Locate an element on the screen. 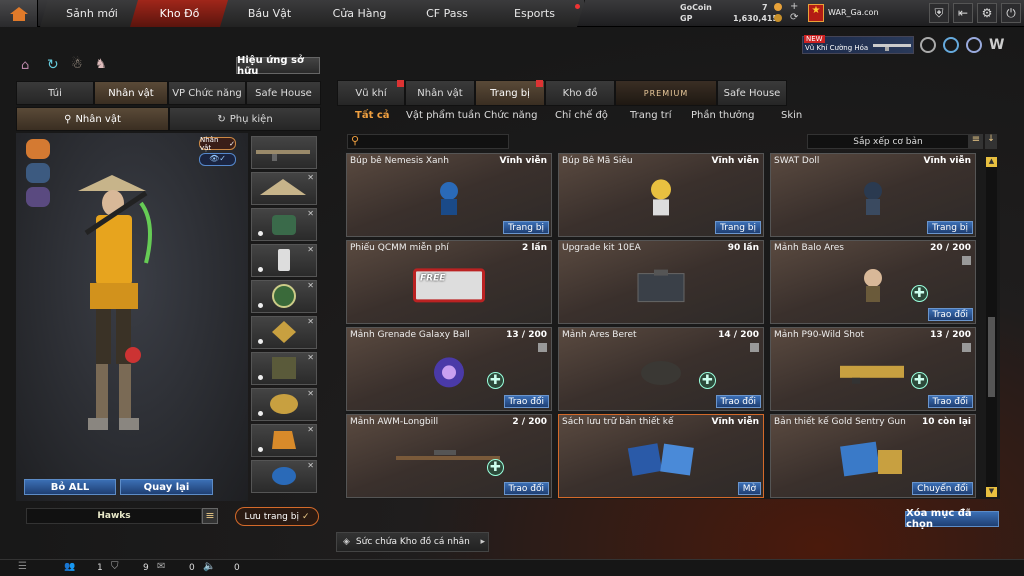 This screenshot has width=1024, height=576. item-card: Mảnh Balo Ares 20 / 200 ✚ Trao đổi is located at coordinates (873, 282).